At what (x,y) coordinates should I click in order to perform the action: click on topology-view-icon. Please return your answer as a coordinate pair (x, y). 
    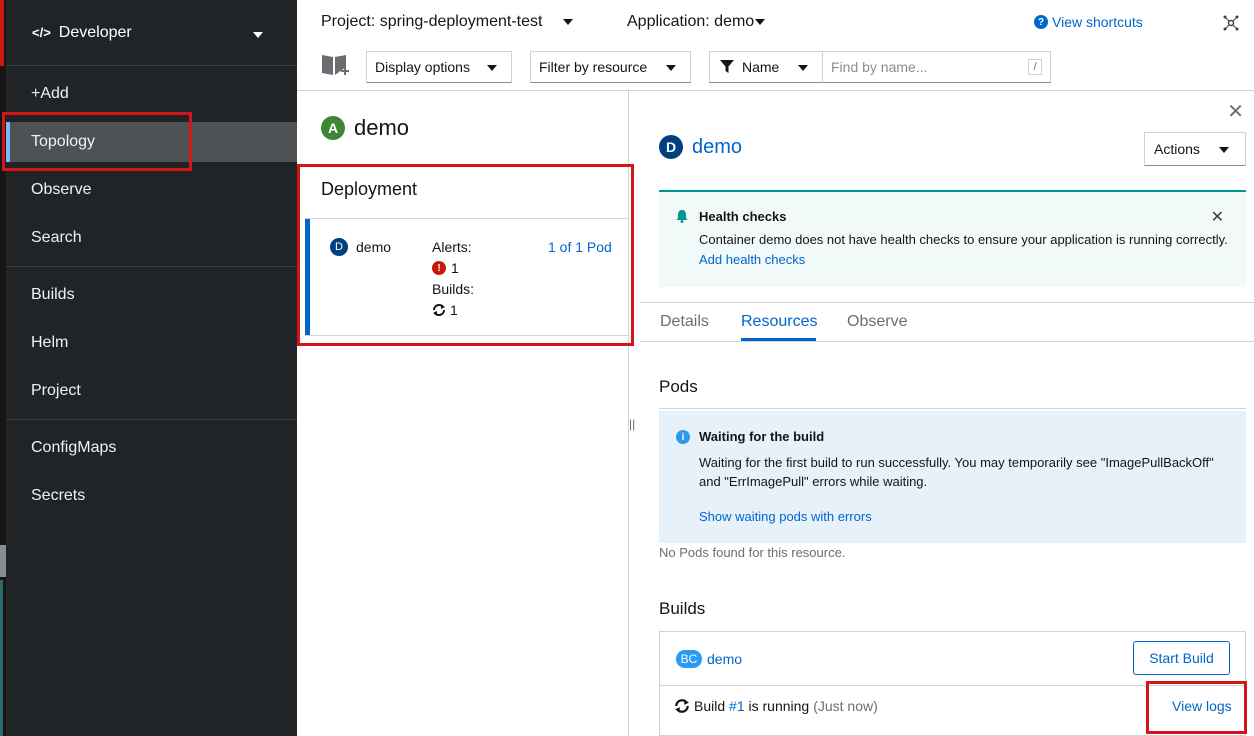
    Looking at the image, I should click on (1231, 23).